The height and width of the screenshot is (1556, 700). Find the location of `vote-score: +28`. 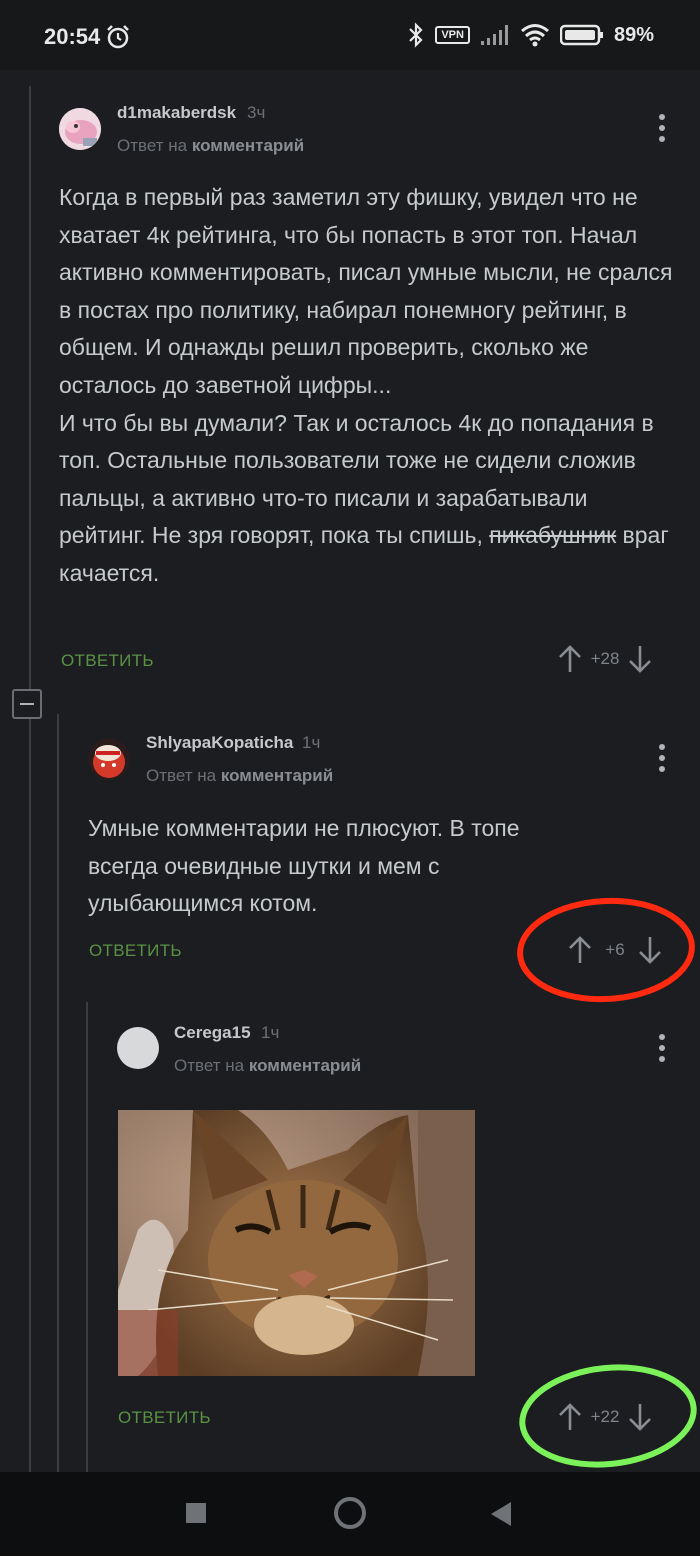

vote-score: +28 is located at coordinates (605, 658).